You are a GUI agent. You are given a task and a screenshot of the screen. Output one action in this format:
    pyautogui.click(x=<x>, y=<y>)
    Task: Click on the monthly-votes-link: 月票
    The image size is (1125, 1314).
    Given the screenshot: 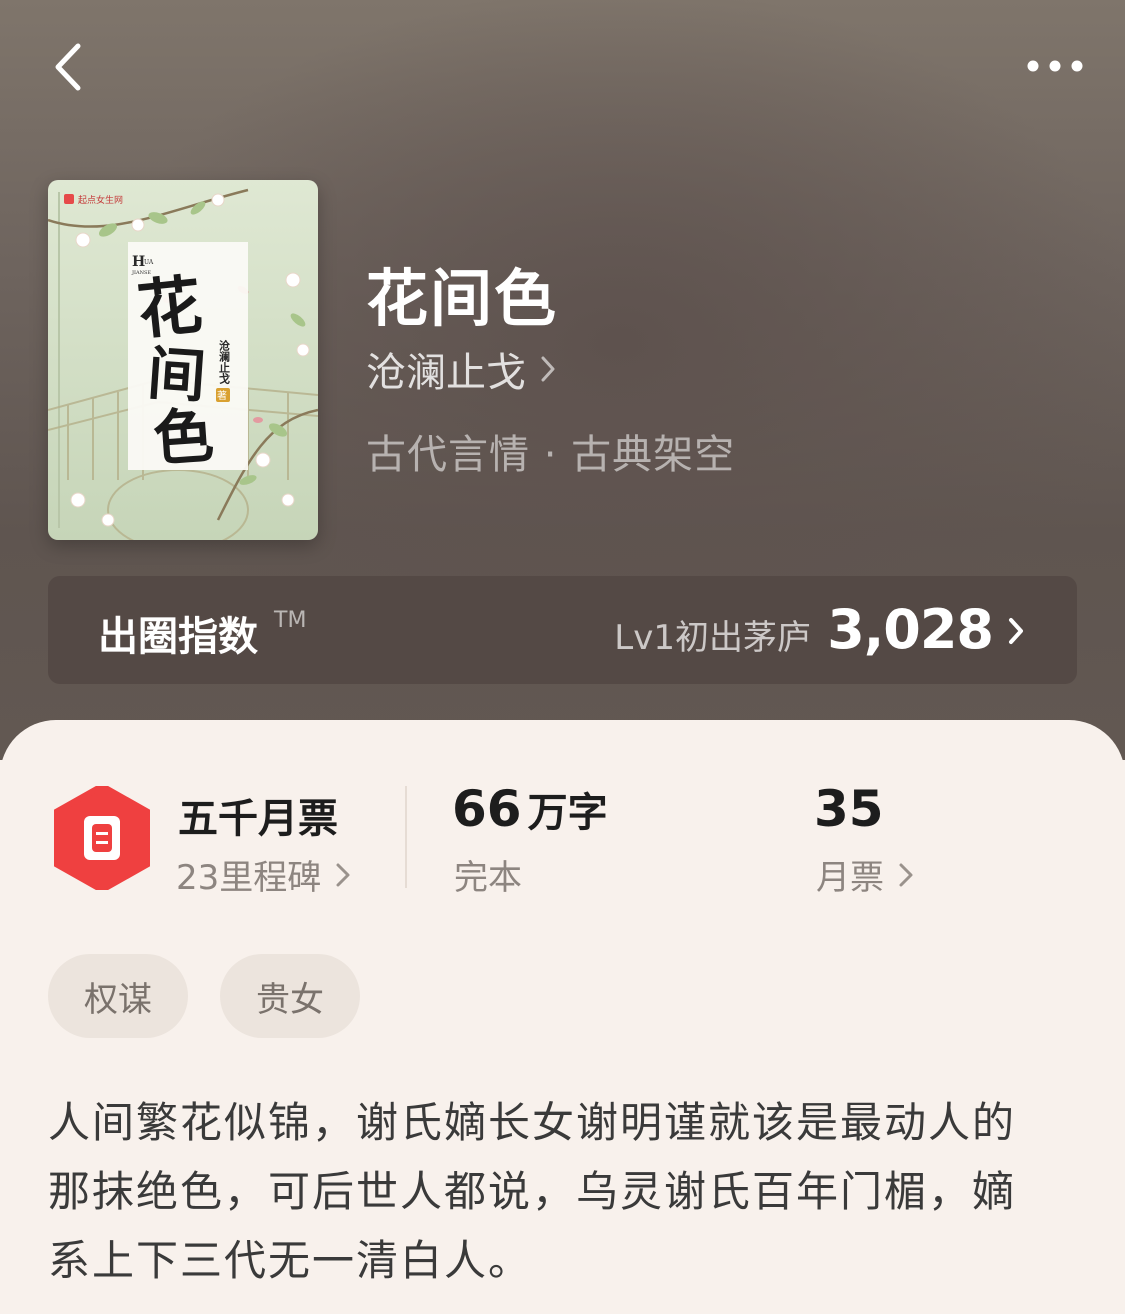 What is the action you would take?
    pyautogui.click(x=865, y=874)
    